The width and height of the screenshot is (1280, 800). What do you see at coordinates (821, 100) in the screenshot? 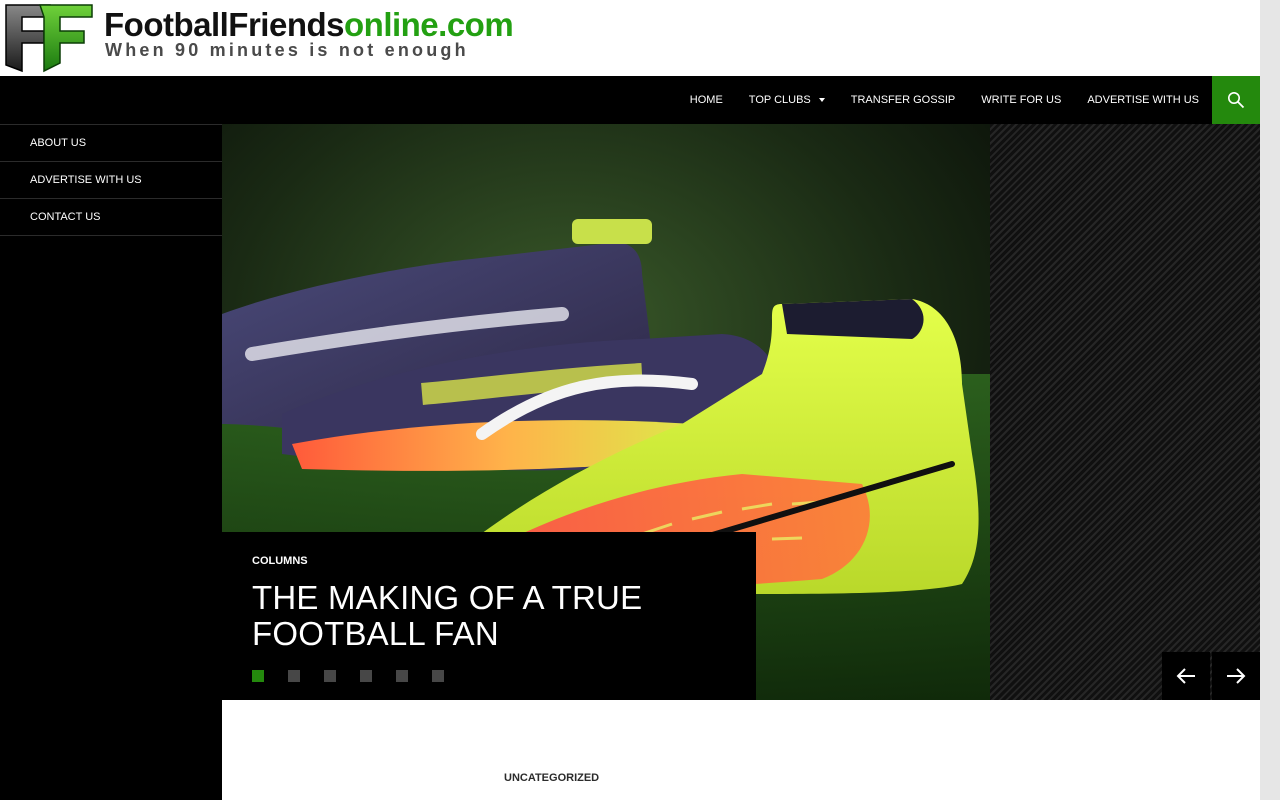
I see `chevron-down-icon` at bounding box center [821, 100].